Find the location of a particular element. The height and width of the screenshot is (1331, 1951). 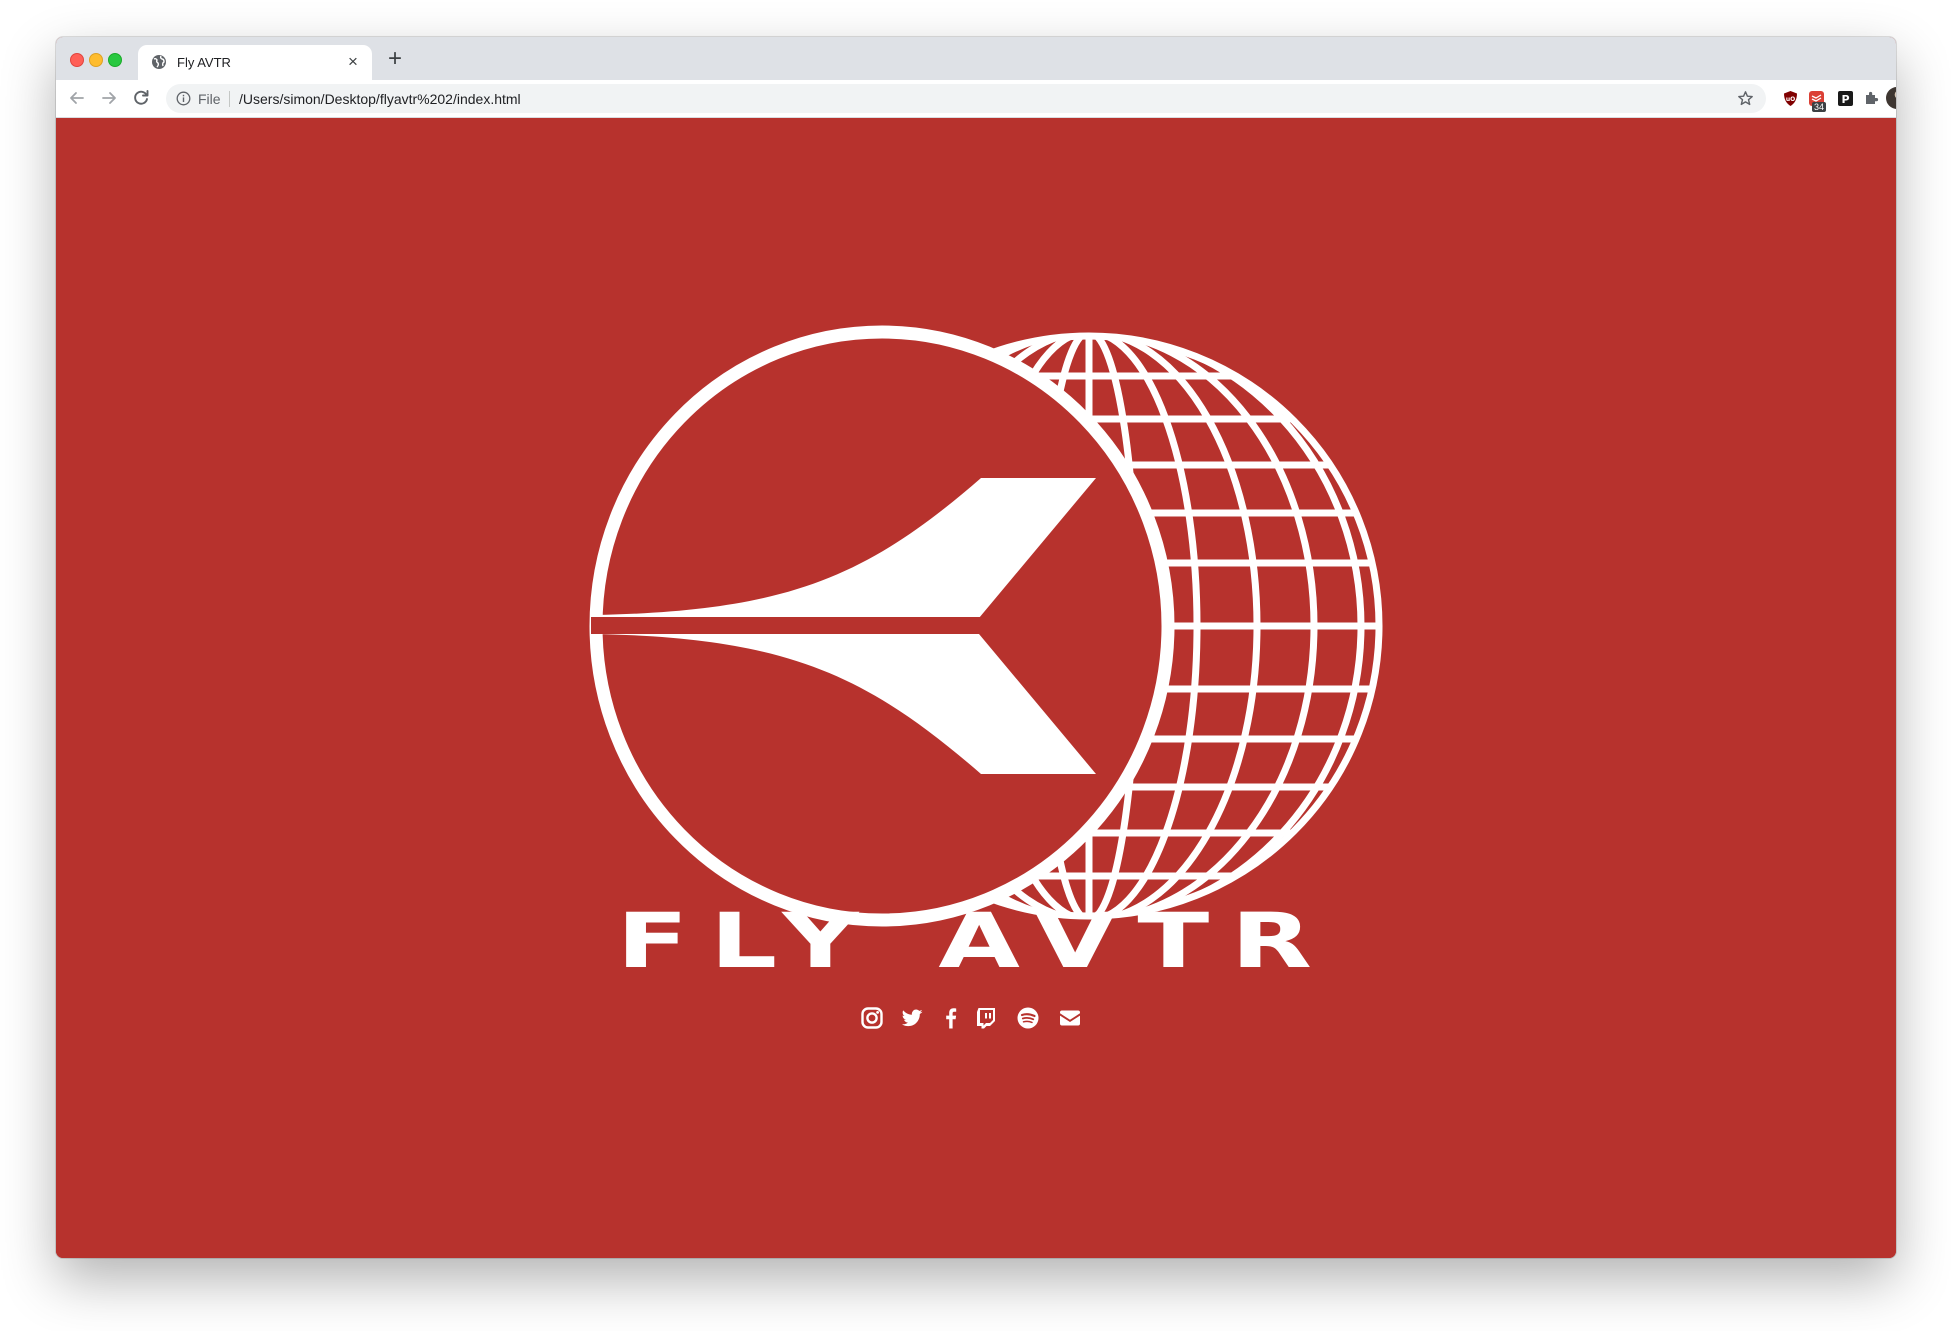

url-scheme-label: File is located at coordinates (209, 99).